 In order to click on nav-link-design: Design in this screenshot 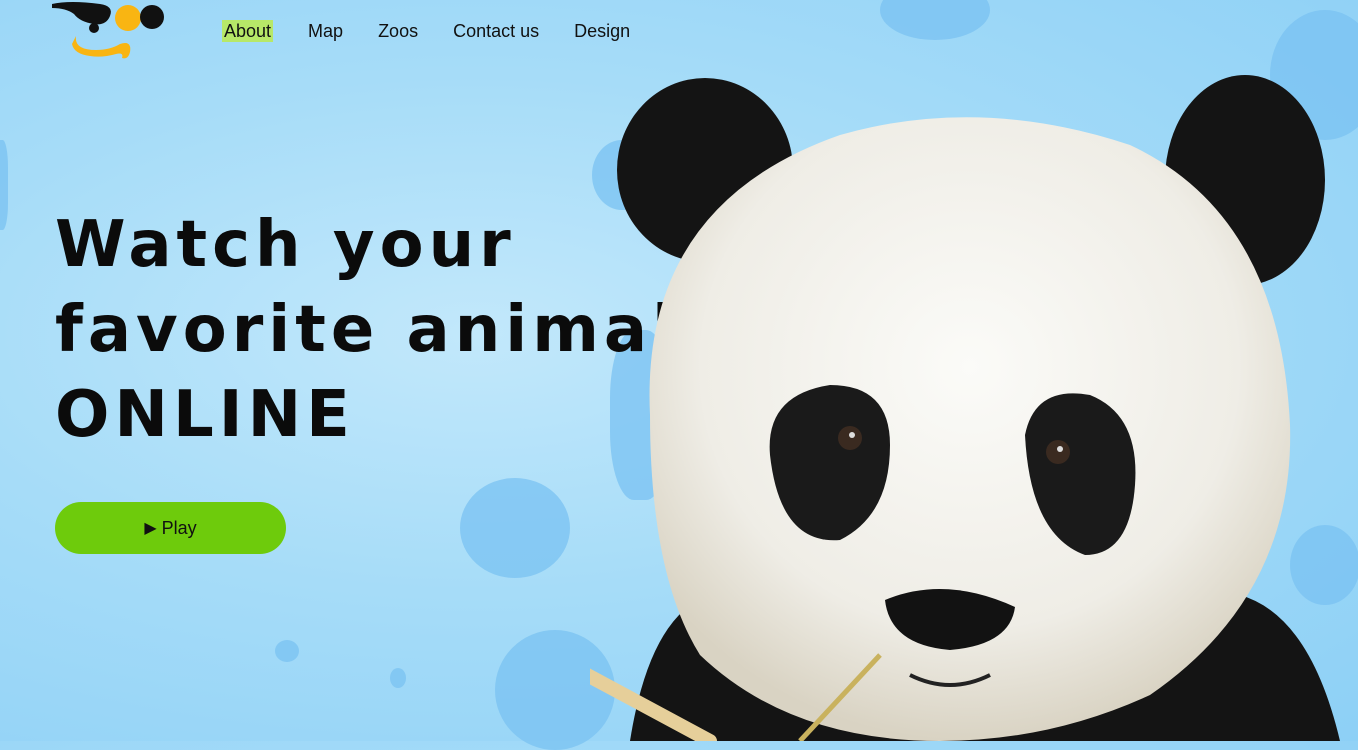, I will do `click(602, 31)`.